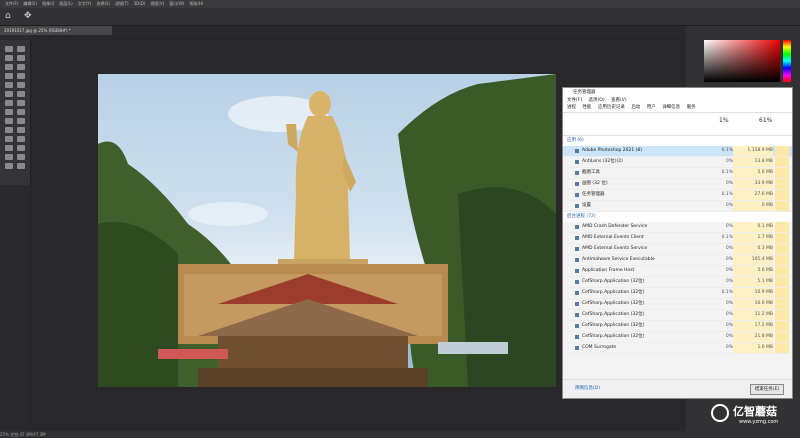 This screenshot has width=800, height=438. Describe the element at coordinates (677, 124) in the screenshot. I see `column-header: 1% 61%` at that location.